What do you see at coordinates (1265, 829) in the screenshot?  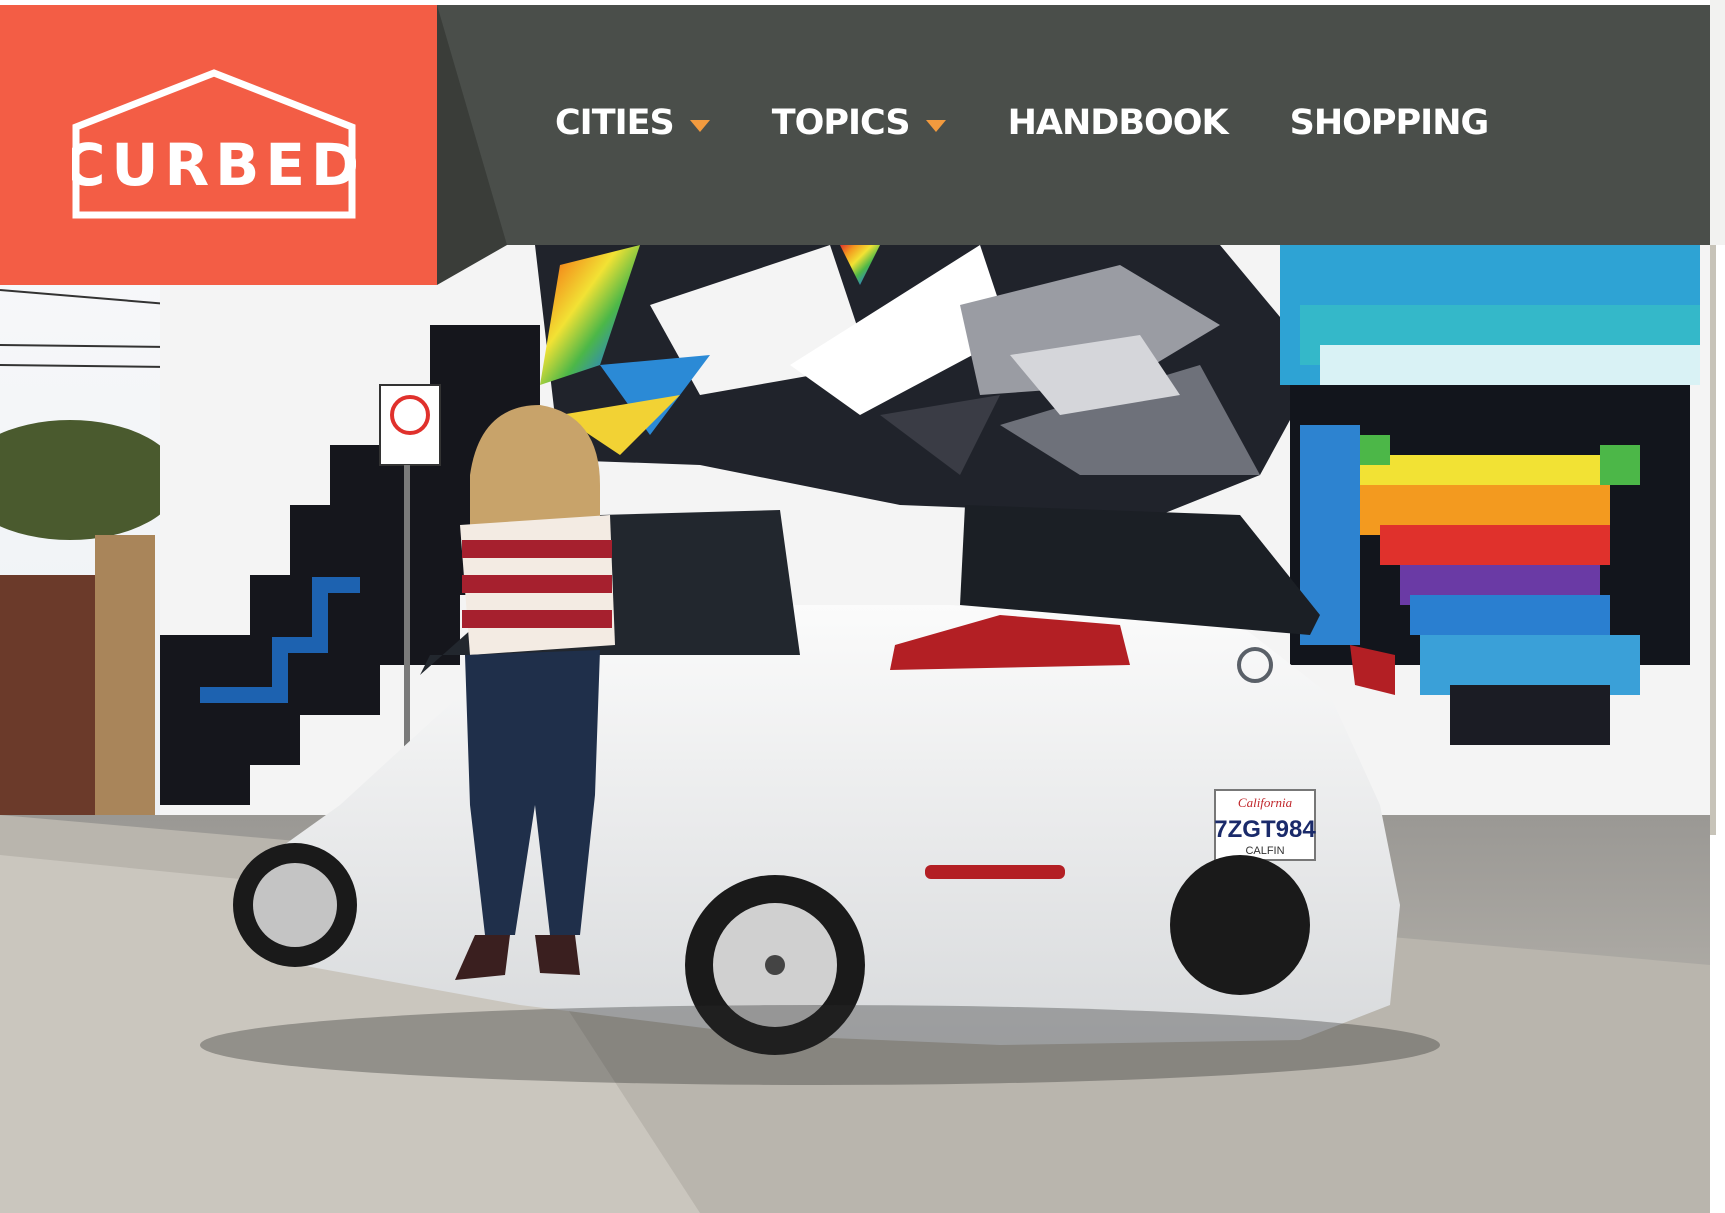 I see `license-plate-text: 7ZGT984` at bounding box center [1265, 829].